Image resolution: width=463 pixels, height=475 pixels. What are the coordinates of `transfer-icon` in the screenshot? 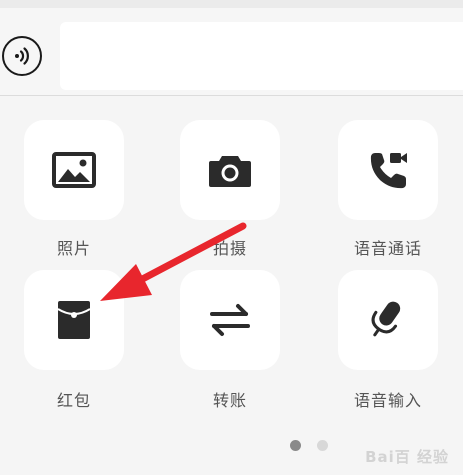 It's located at (230, 320).